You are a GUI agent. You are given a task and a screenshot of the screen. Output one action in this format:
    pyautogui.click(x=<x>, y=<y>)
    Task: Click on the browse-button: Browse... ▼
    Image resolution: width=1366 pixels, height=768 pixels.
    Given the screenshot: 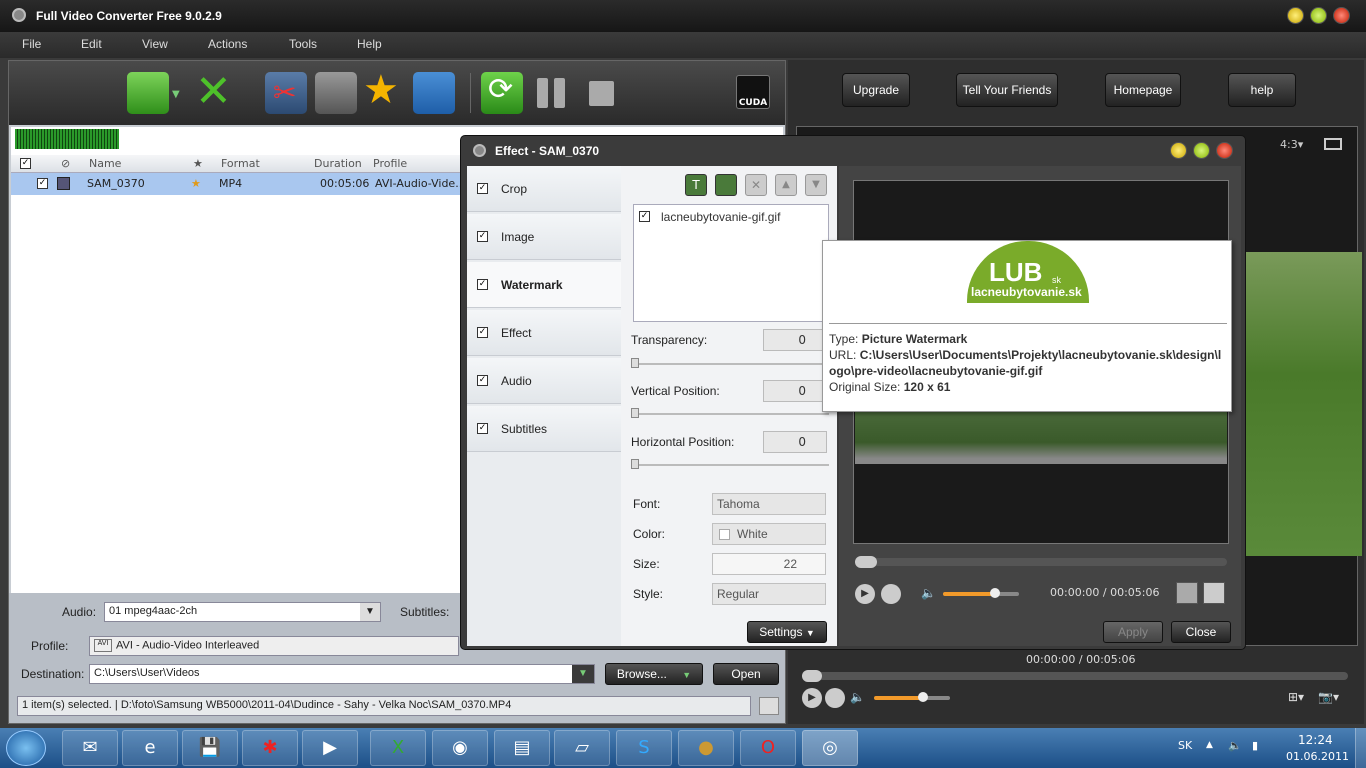 What is the action you would take?
    pyautogui.click(x=654, y=674)
    